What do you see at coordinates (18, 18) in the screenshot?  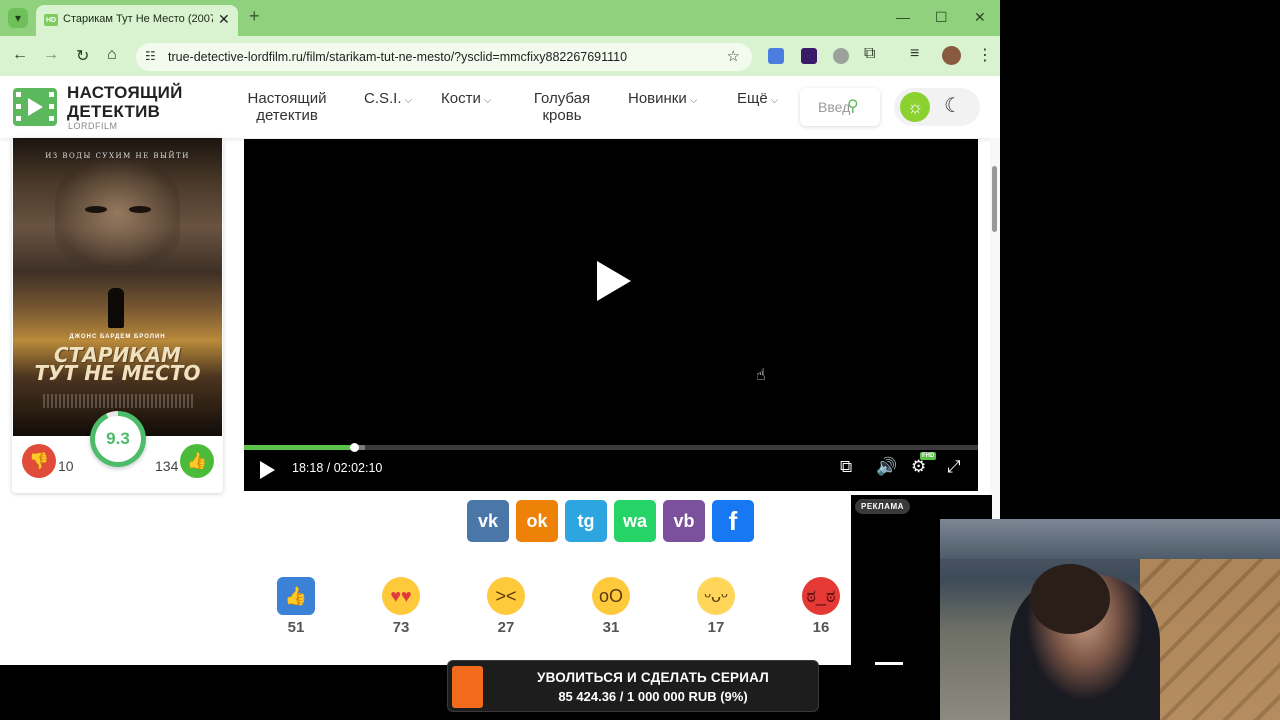 I see `tab-list-button: ▾` at bounding box center [18, 18].